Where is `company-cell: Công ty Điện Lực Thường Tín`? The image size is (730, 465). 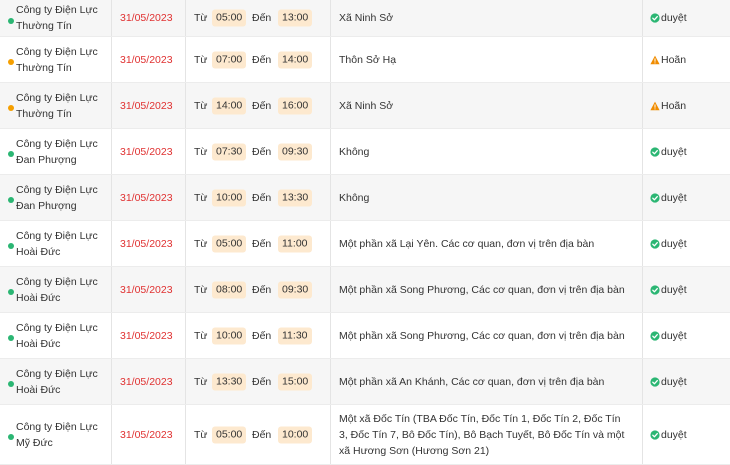 company-cell: Công ty Điện Lực Thường Tín is located at coordinates (56, 105).